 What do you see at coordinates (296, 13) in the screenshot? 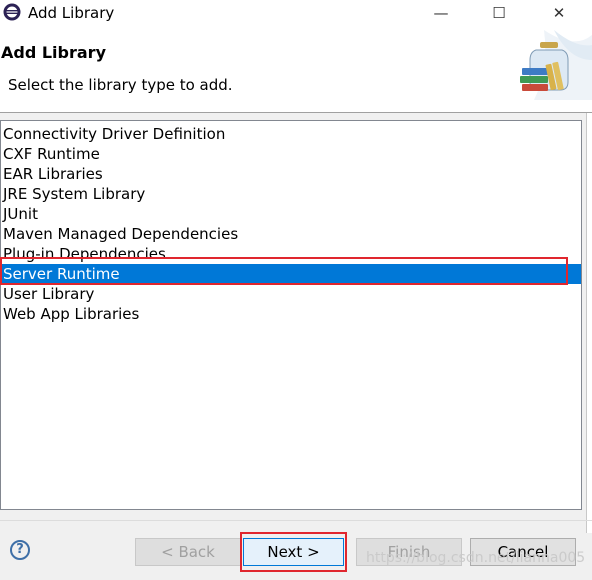
I see `title-bar: Add Library — ☐ ✕` at bounding box center [296, 13].